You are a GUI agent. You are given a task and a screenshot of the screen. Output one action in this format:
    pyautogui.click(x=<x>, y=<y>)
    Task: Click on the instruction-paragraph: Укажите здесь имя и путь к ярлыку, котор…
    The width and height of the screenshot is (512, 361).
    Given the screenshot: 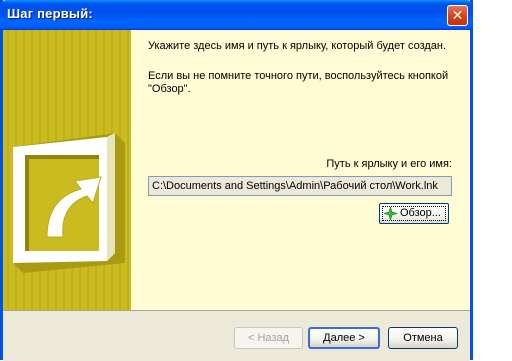 What is the action you would take?
    pyautogui.click(x=297, y=46)
    